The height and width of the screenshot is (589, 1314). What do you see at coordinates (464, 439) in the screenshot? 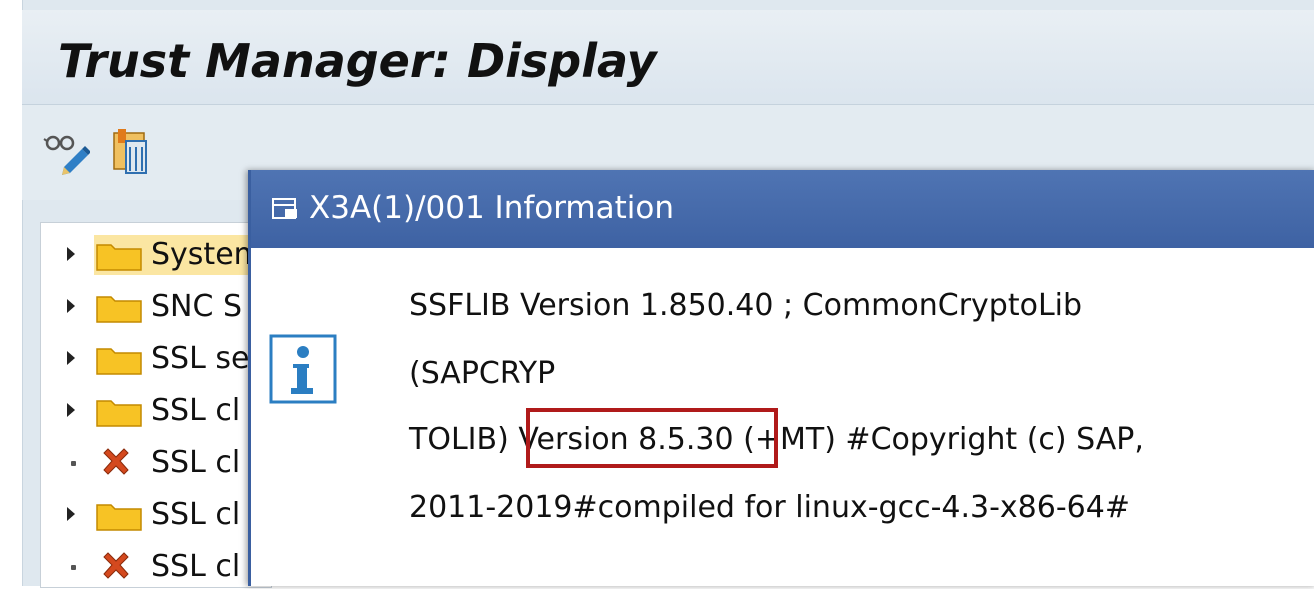
I see `message-line-3-prefix: TOLIB)` at bounding box center [464, 439].